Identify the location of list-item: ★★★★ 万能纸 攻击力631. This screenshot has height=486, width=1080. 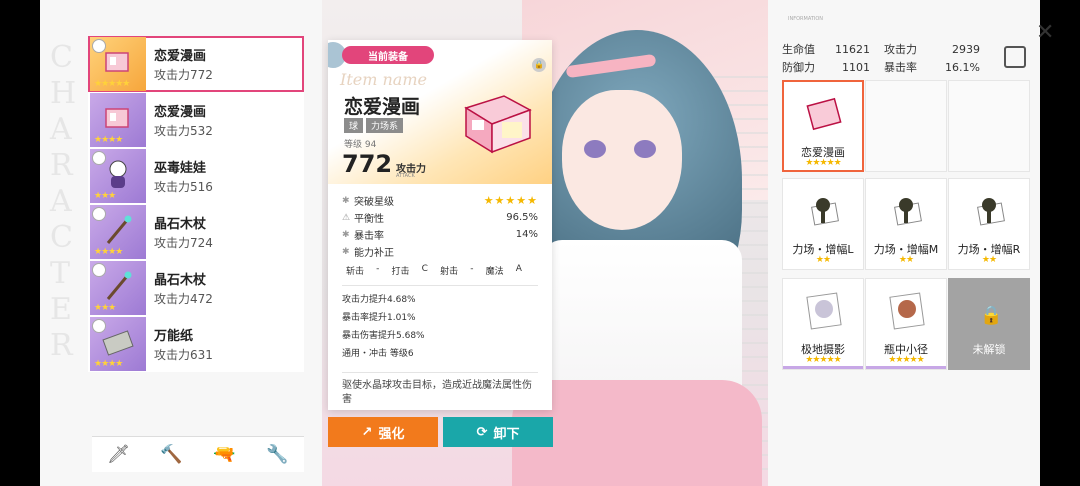
(196, 344).